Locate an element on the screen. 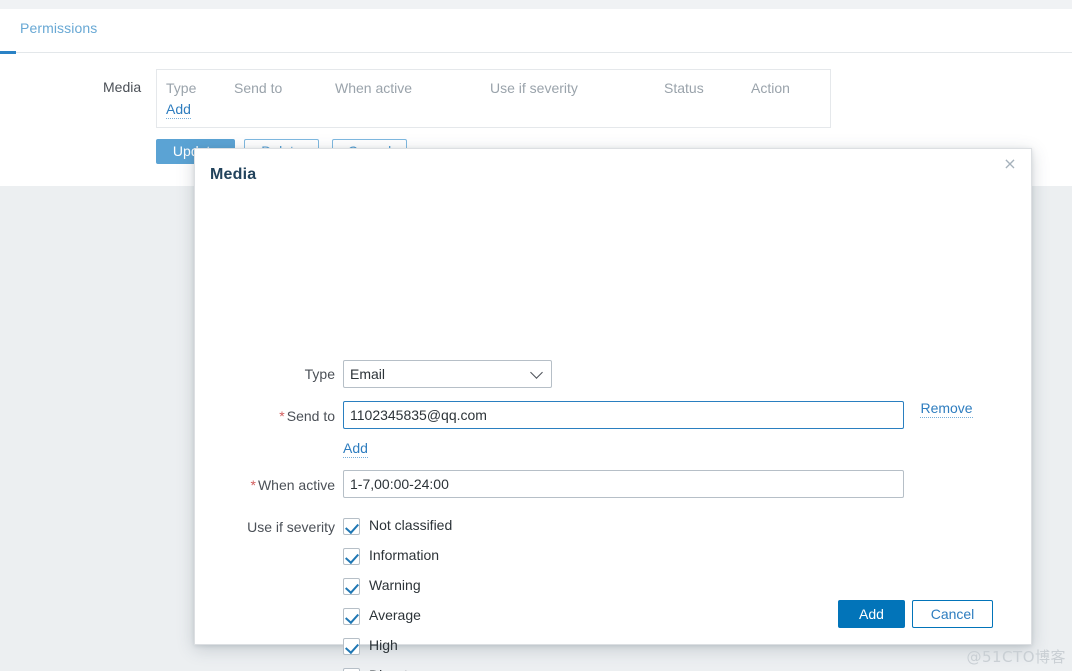 Image resolution: width=1072 pixels, height=671 pixels. dialog-footer: Add Cancel is located at coordinates (613, 615).